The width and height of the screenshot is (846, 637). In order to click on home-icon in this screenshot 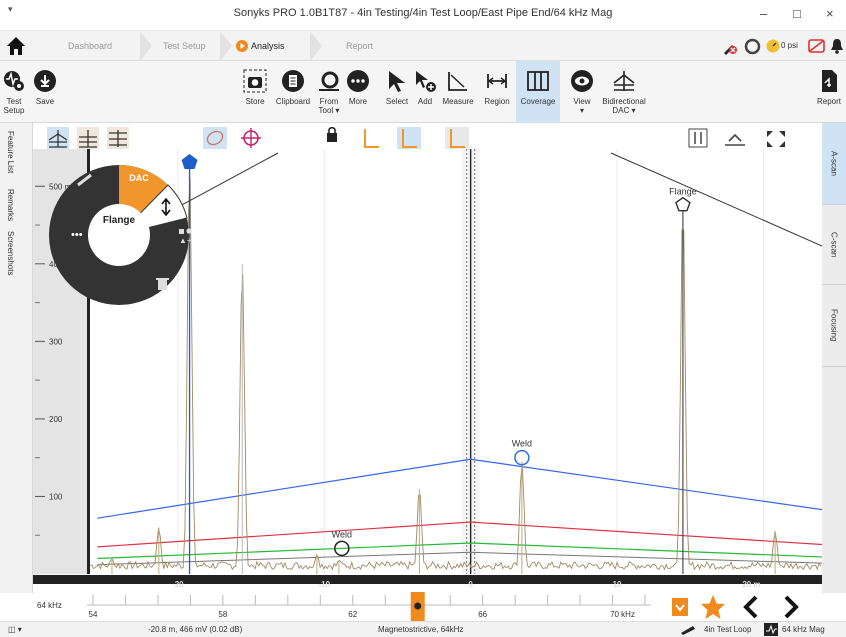, I will do `click(16, 46)`.